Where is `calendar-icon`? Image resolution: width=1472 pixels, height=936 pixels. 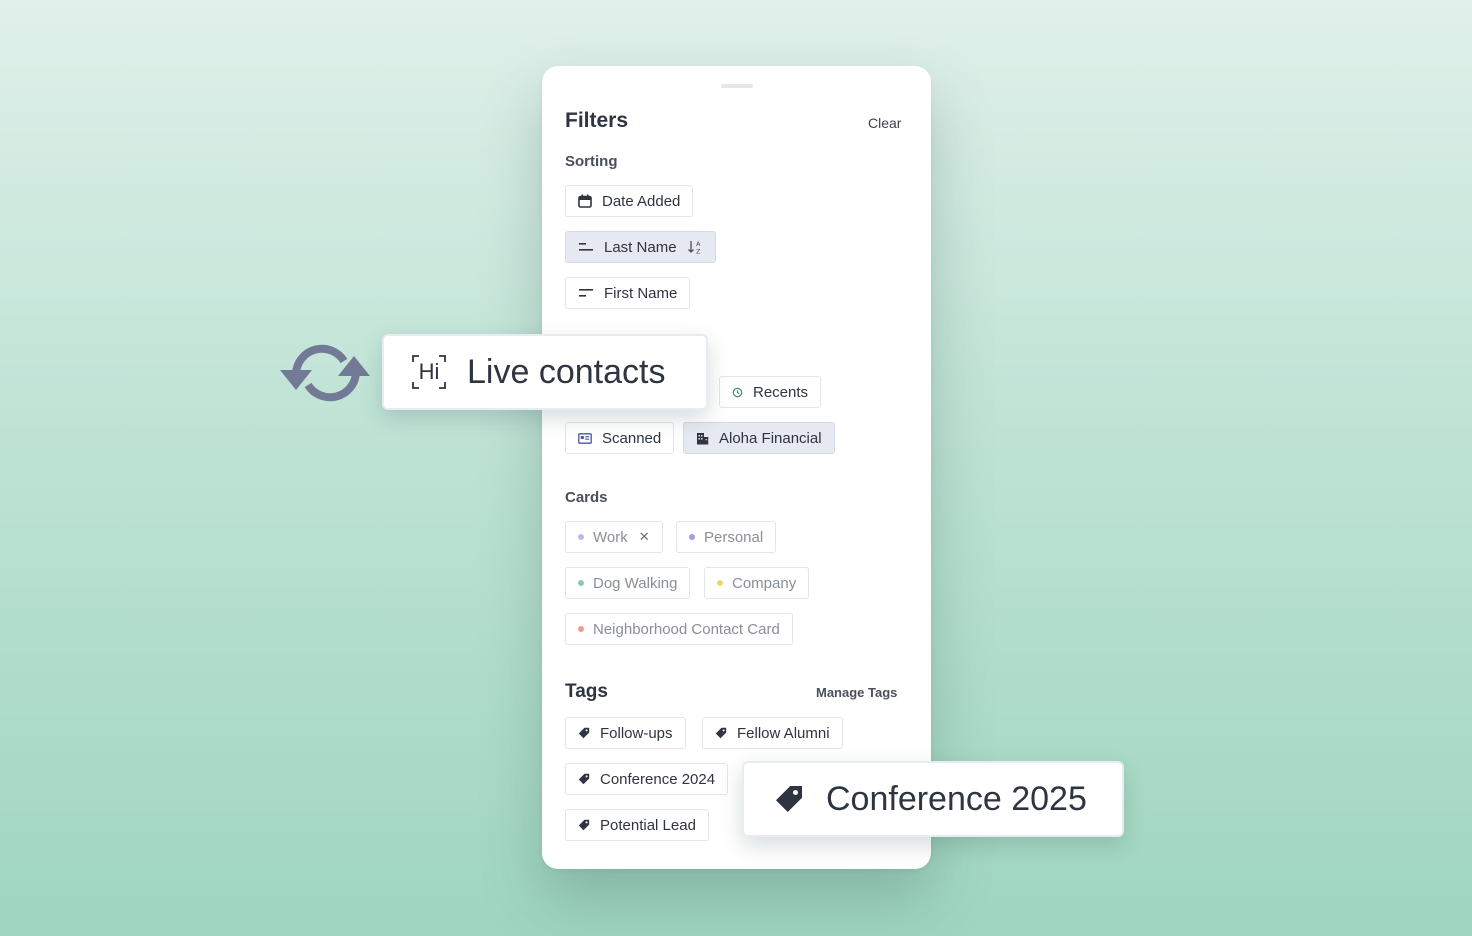 calendar-icon is located at coordinates (585, 201).